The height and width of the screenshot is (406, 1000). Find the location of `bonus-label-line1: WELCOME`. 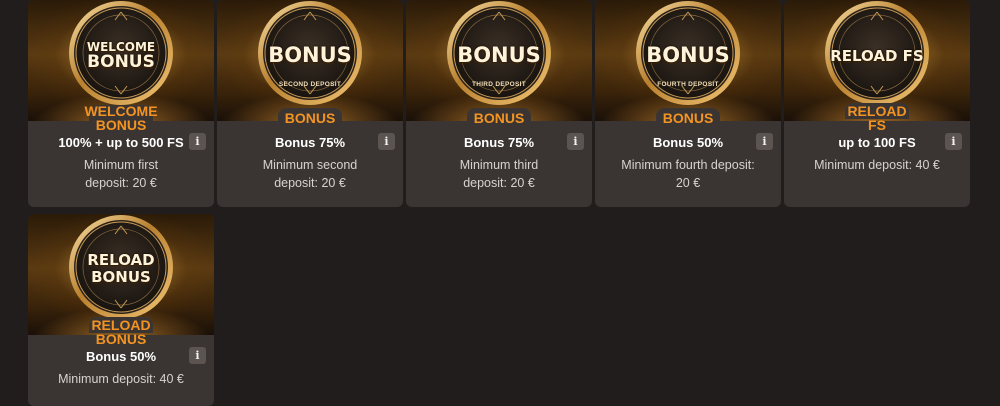

bonus-label-line1: WELCOME is located at coordinates (121, 111).